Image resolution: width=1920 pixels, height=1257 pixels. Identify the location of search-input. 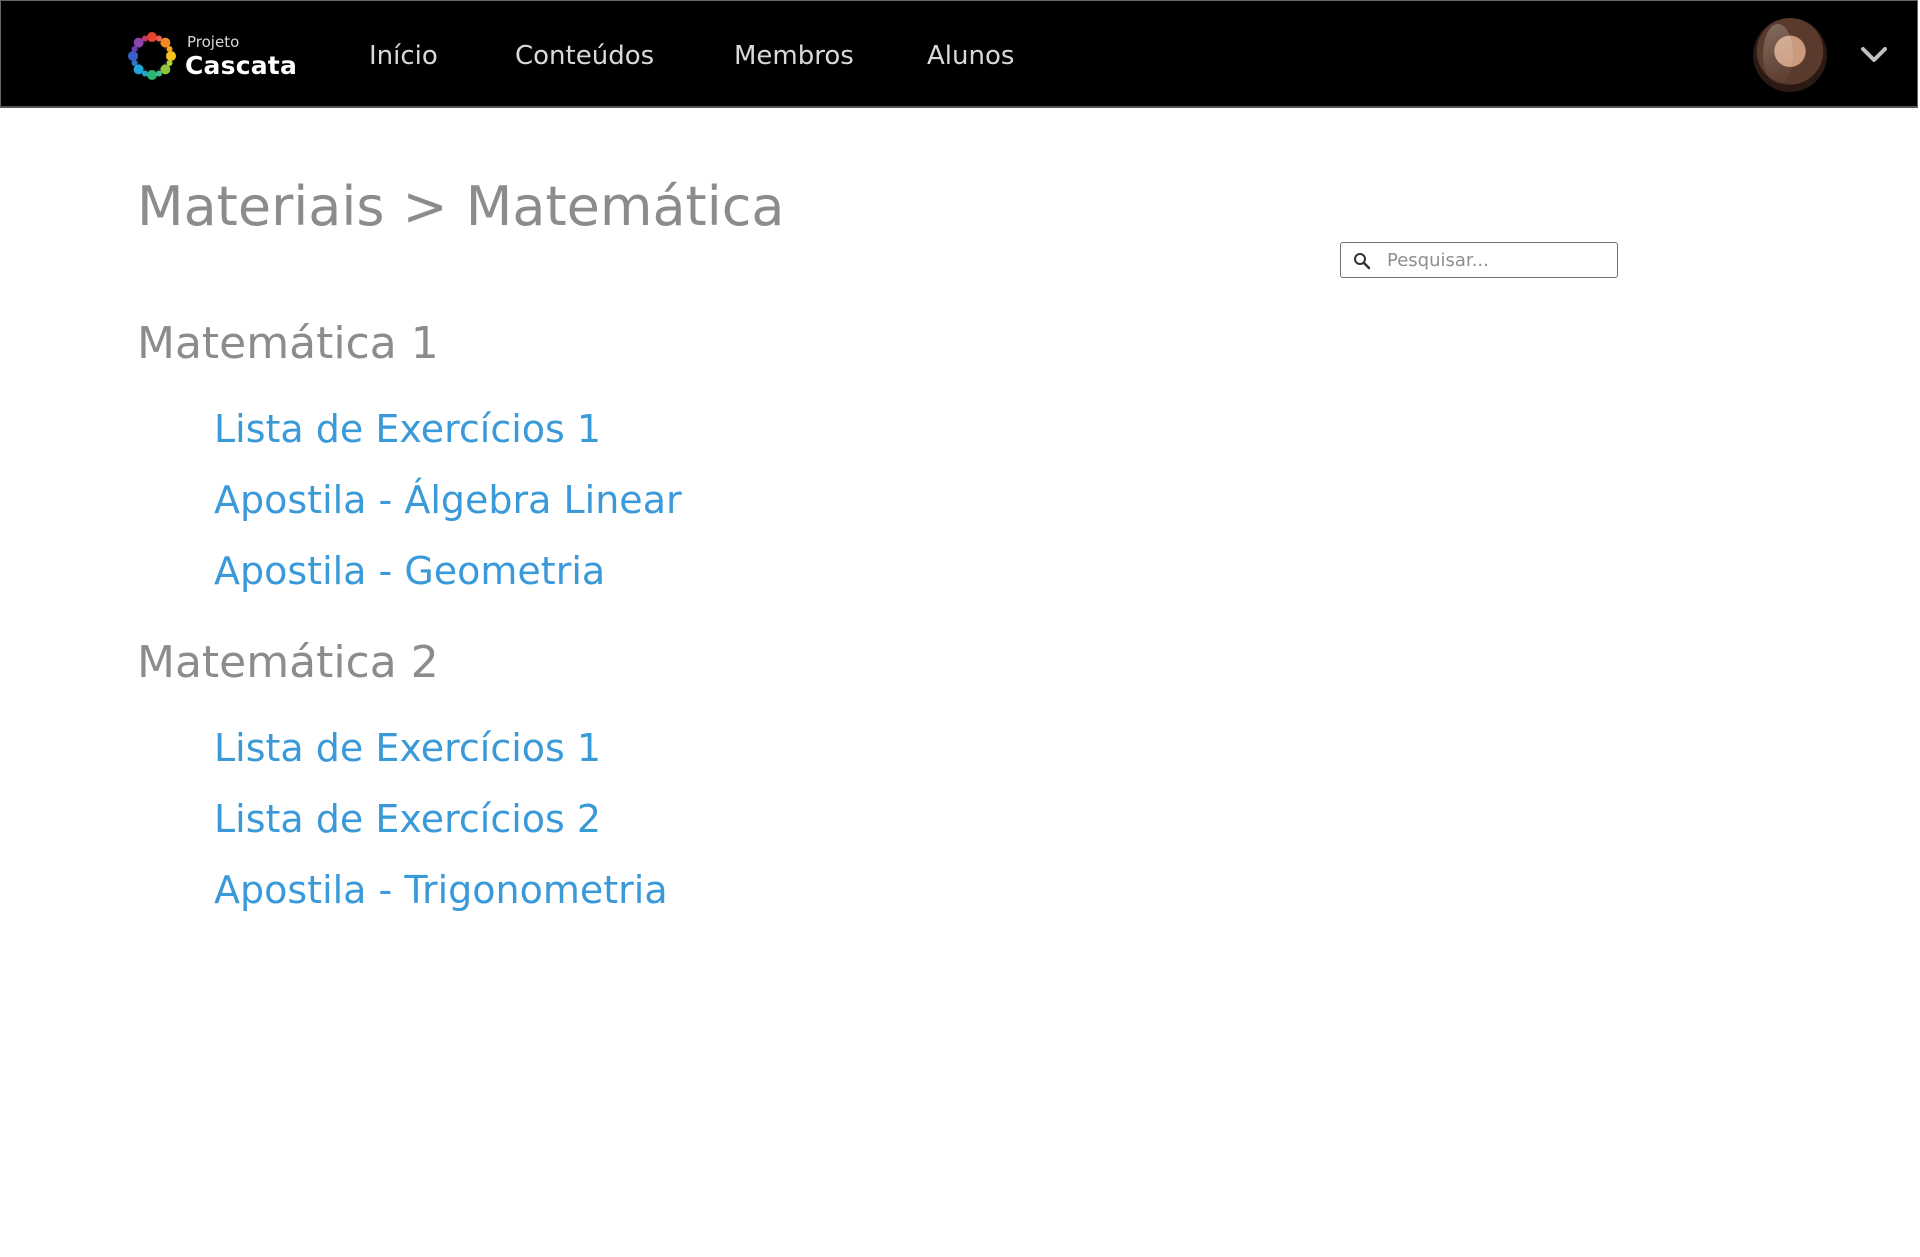
(1497, 260).